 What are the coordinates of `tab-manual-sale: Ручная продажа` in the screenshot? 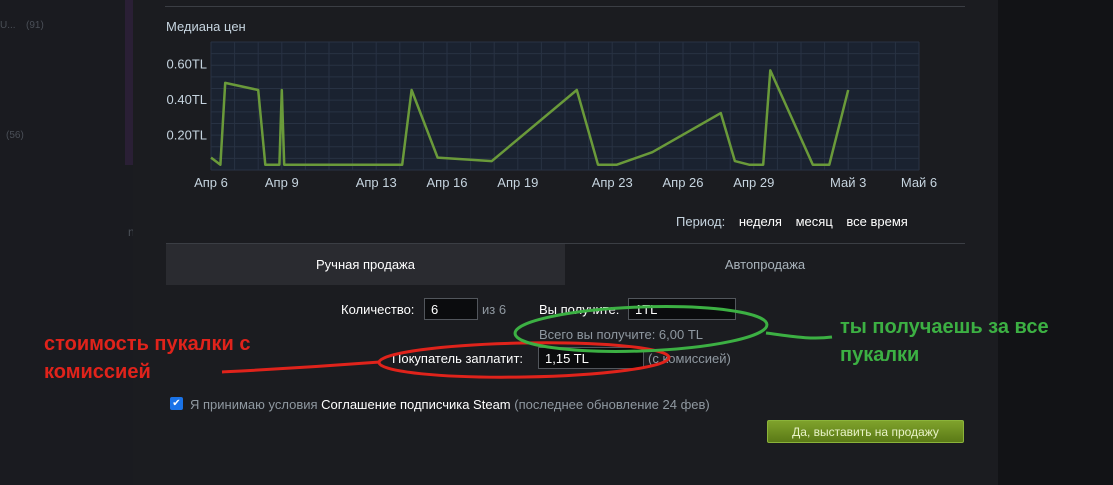 It's located at (365, 264).